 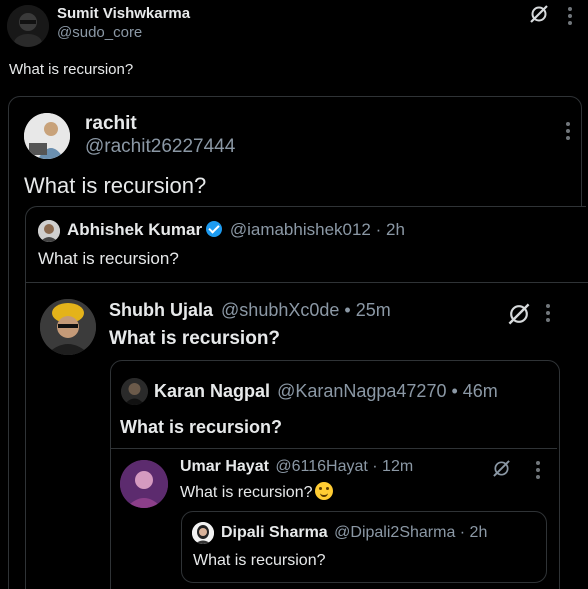 I want to click on abhishek-text: What is recursion?, so click(x=108, y=258).